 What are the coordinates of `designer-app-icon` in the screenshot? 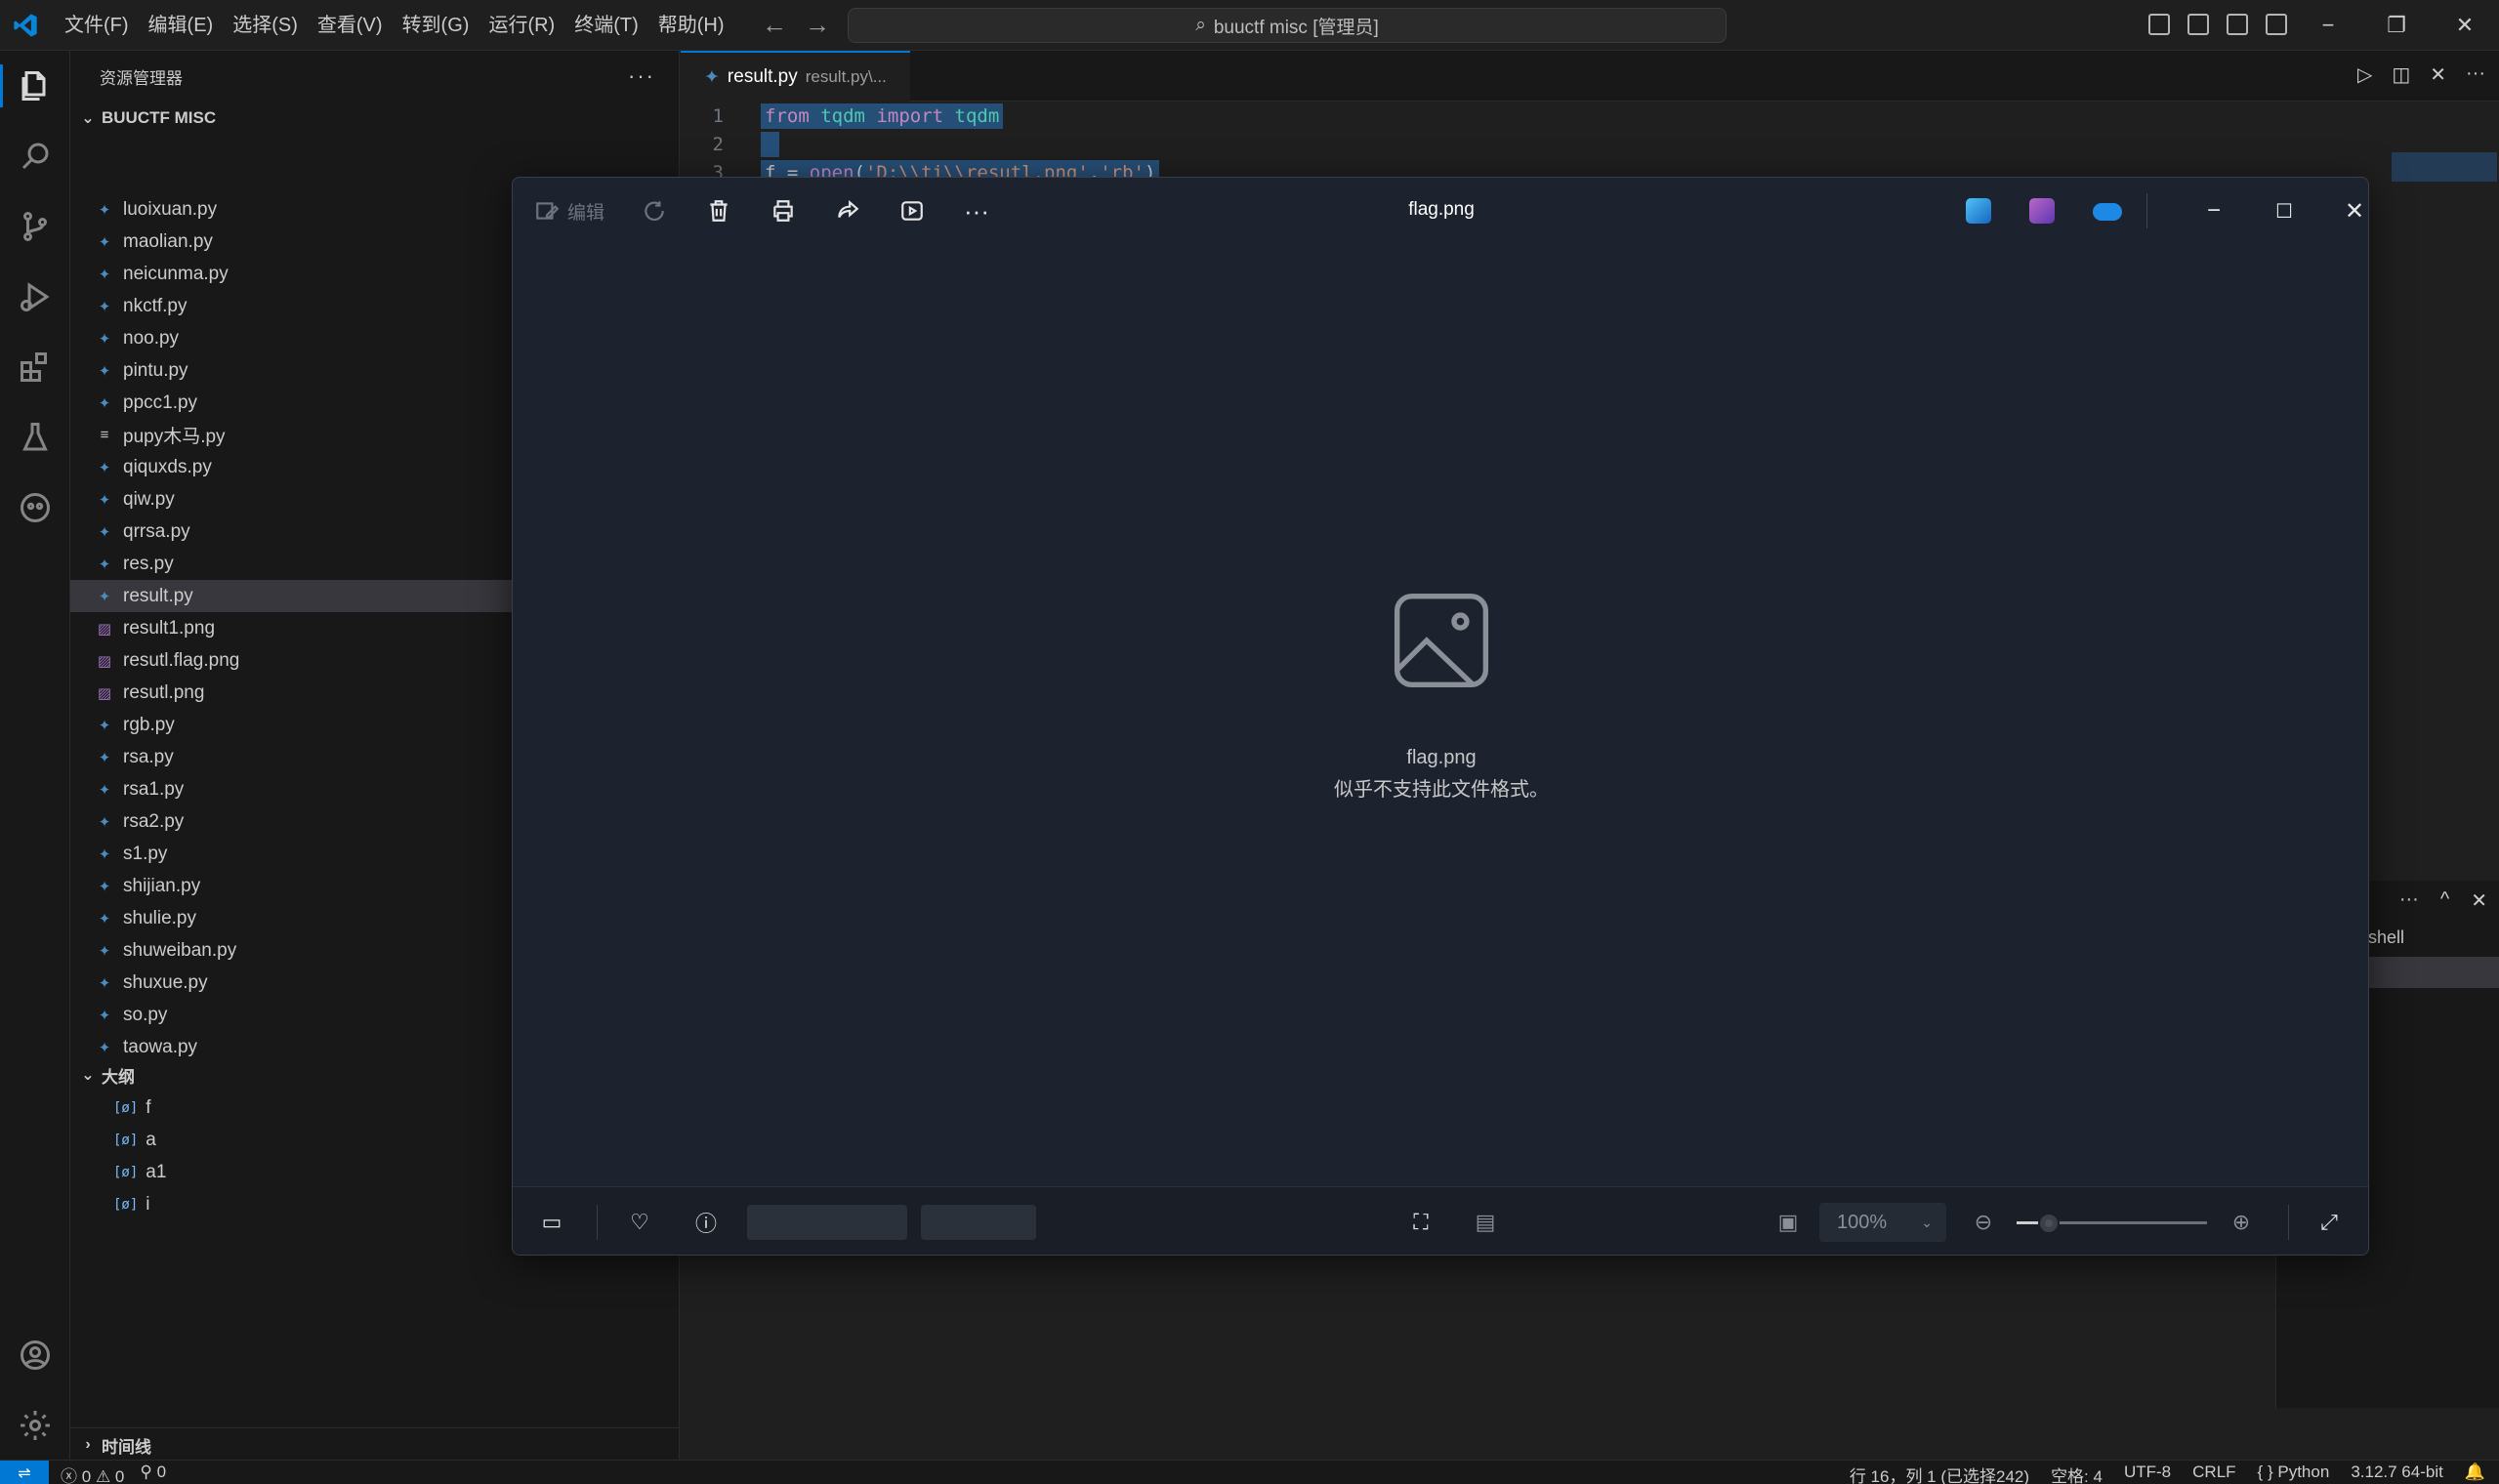 It's located at (1979, 211).